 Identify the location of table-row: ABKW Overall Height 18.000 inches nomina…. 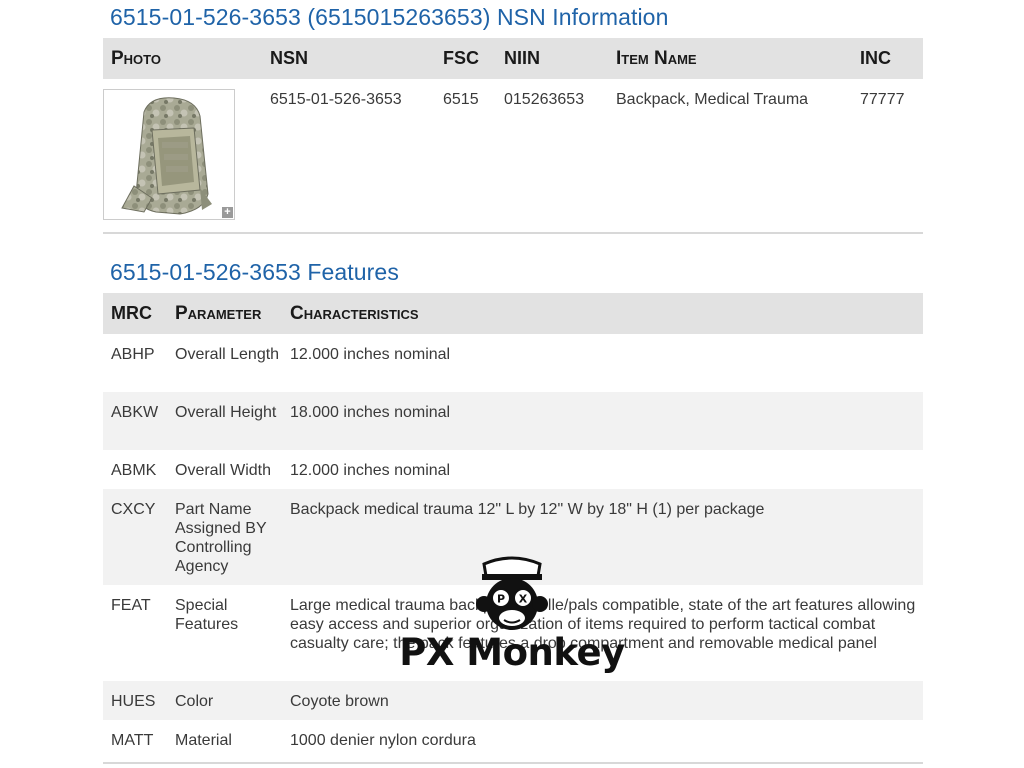
(513, 421).